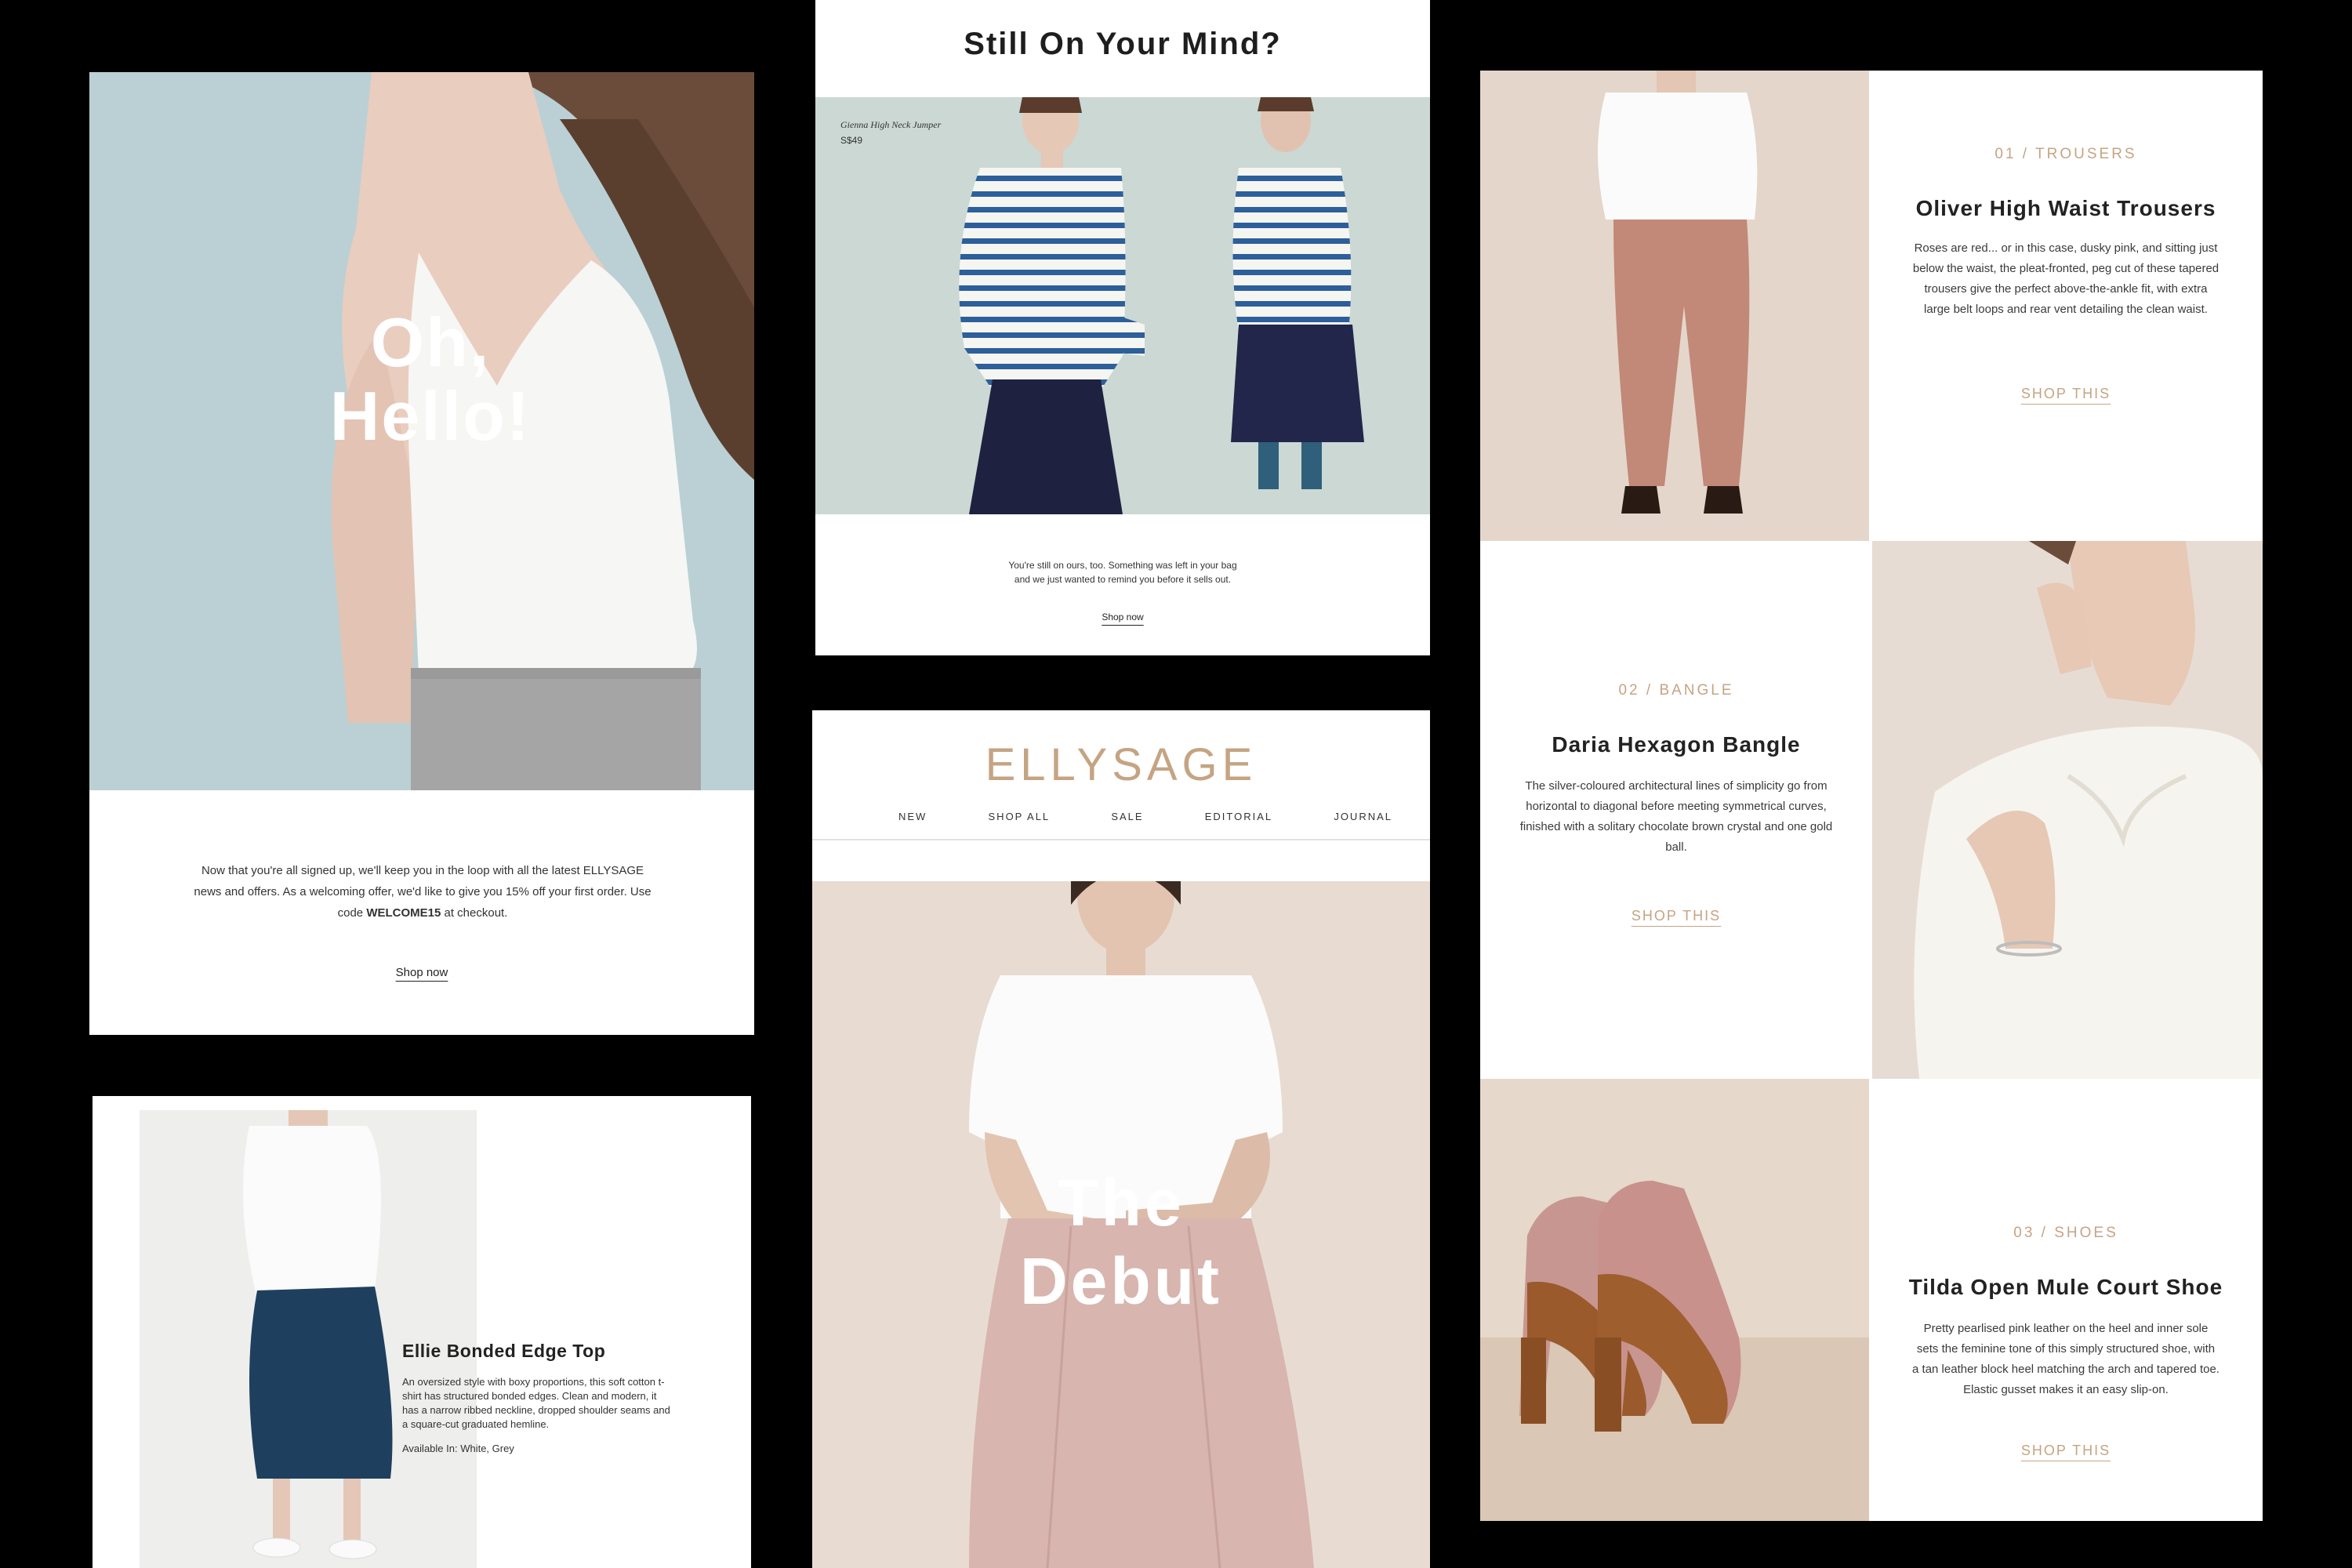 This screenshot has width=2352, height=1568. I want to click on debut-headline-line-1: The, so click(1121, 1203).